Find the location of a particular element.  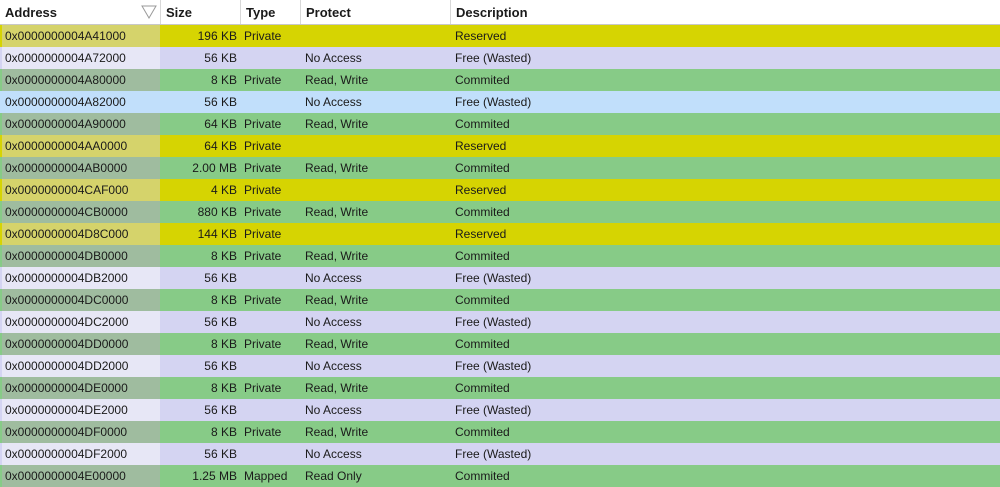

cell-address: 0x0000000004DC2000 is located at coordinates (81, 322).